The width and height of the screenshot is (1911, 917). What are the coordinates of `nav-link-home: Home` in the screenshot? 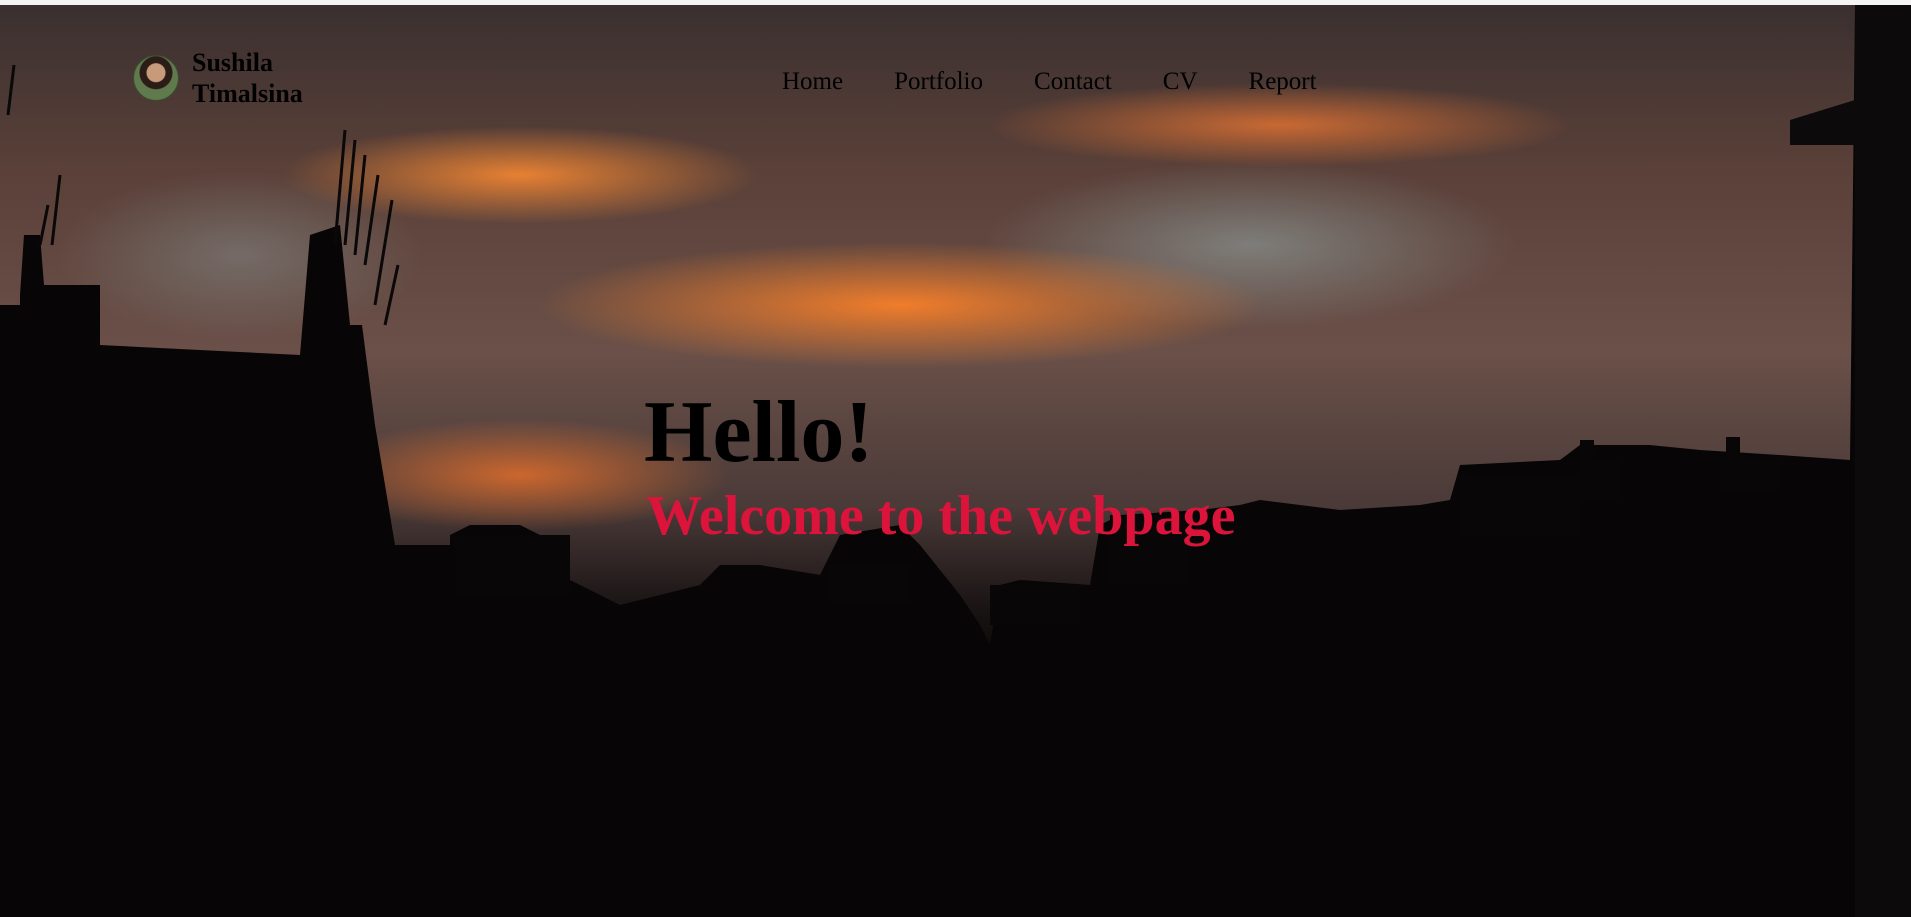 It's located at (812, 82).